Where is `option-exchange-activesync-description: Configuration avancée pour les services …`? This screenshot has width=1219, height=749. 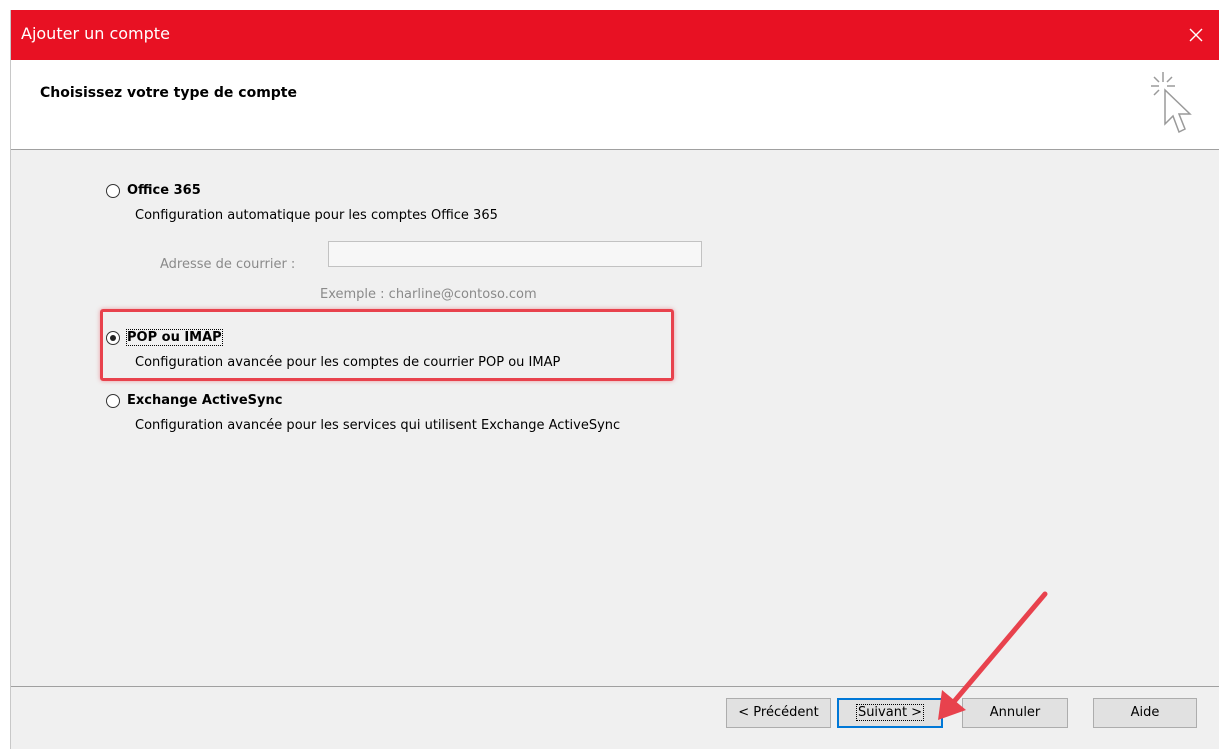
option-exchange-activesync-description: Configuration avancée pour les services … is located at coordinates (378, 425).